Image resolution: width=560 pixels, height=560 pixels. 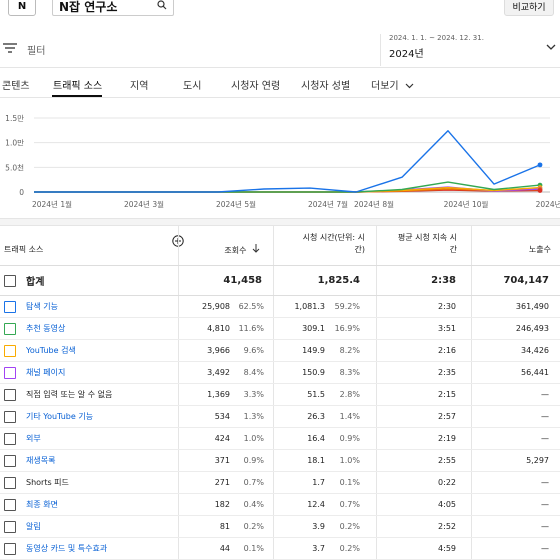 What do you see at coordinates (287, 161) in the screenshot?
I see `series-line` at bounding box center [287, 161].